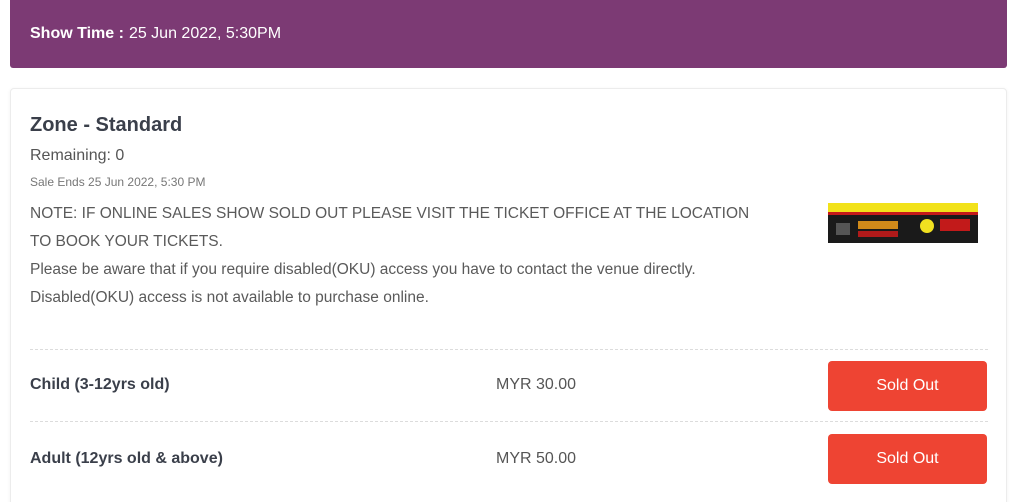  What do you see at coordinates (126, 458) in the screenshot?
I see `ticket-name-adult: Adult (12yrs old & above)` at bounding box center [126, 458].